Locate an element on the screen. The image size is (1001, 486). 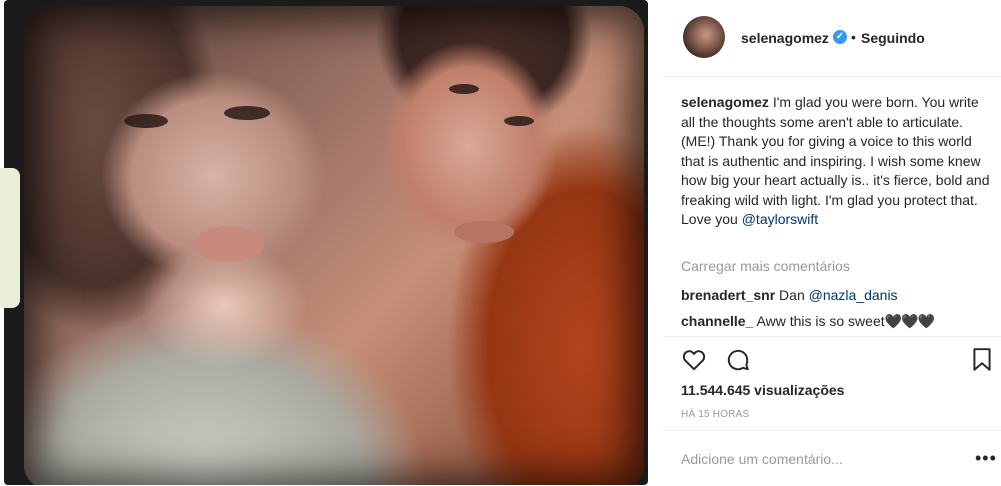
caption-username: selenagomez is located at coordinates (725, 102).